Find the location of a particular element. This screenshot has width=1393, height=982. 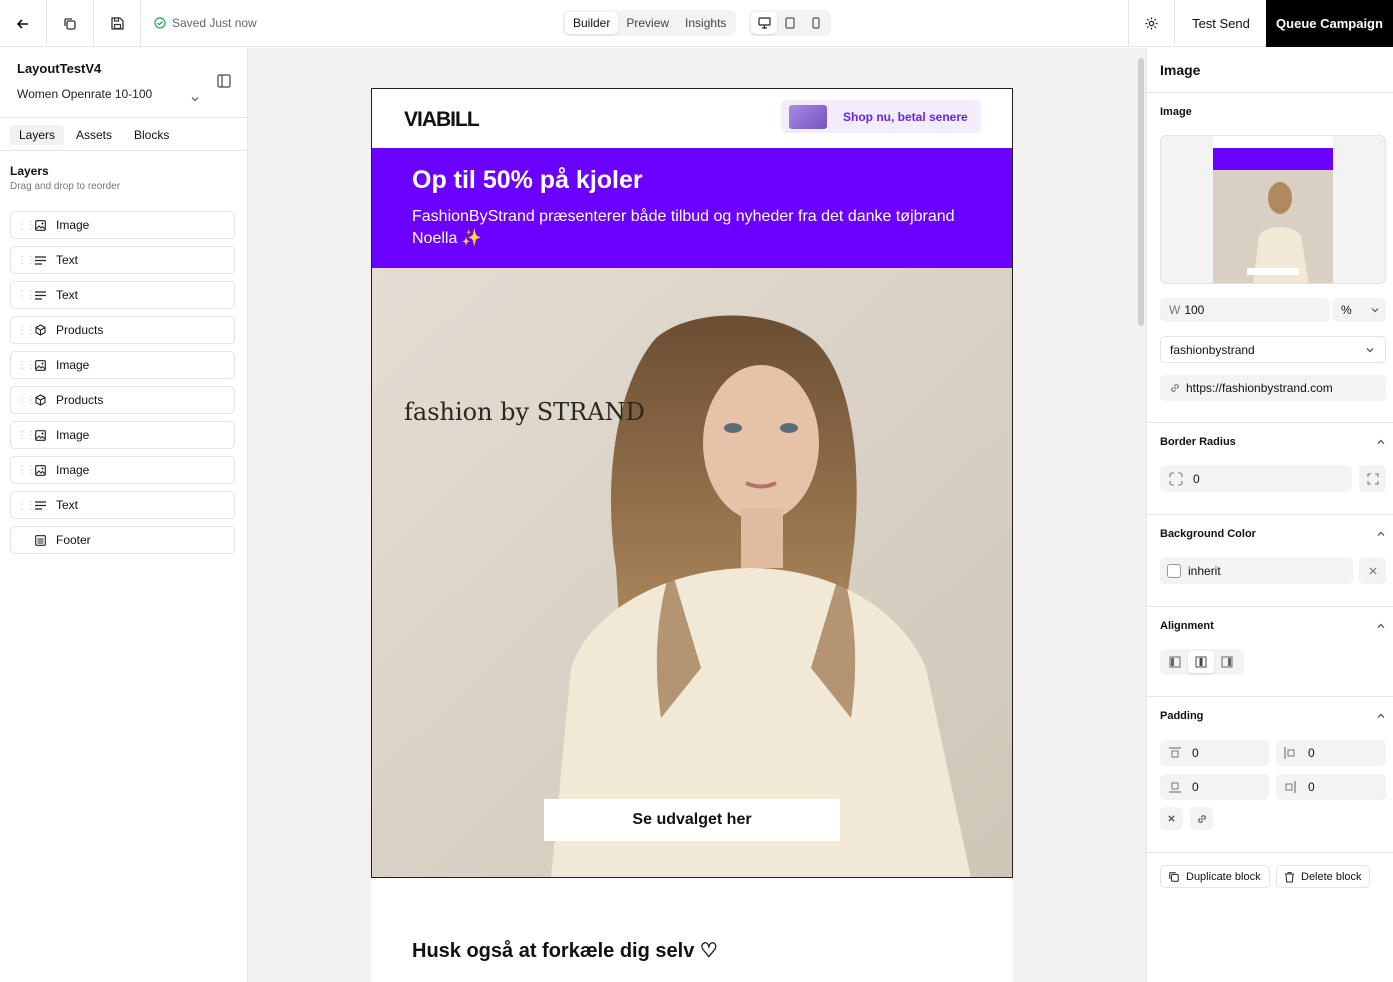

arrow-left-icon is located at coordinates (22, 23).